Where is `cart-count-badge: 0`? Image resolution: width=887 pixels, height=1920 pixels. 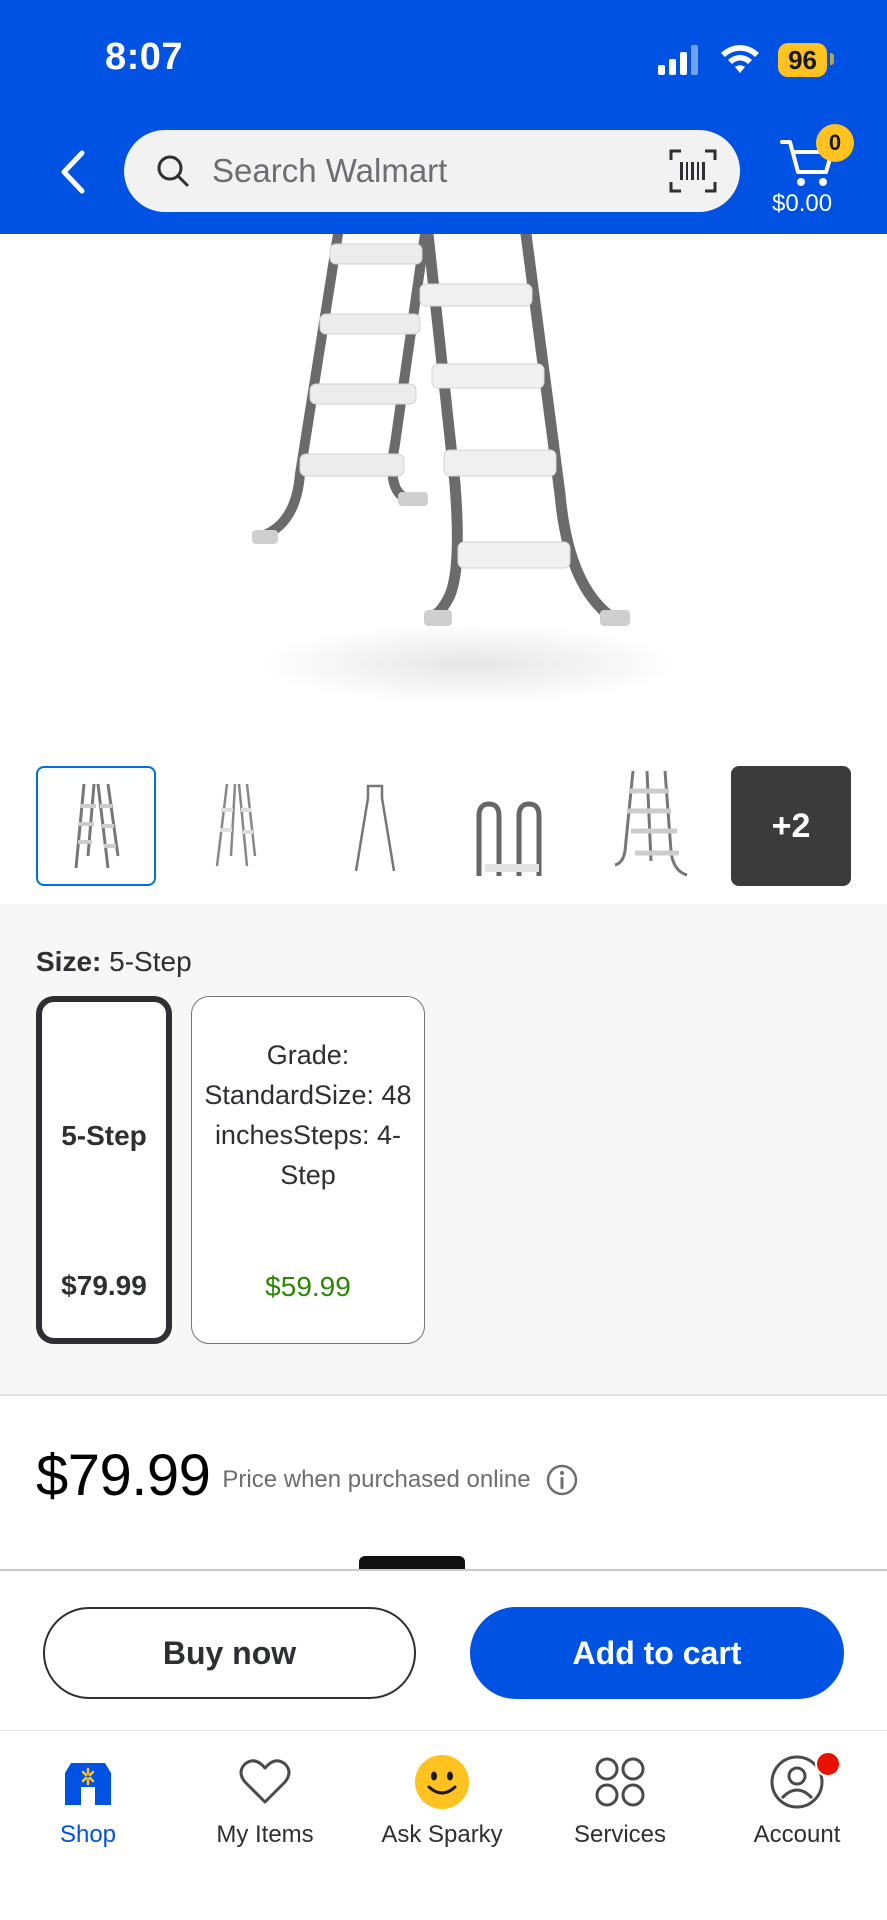
cart-count-badge: 0 is located at coordinates (835, 143).